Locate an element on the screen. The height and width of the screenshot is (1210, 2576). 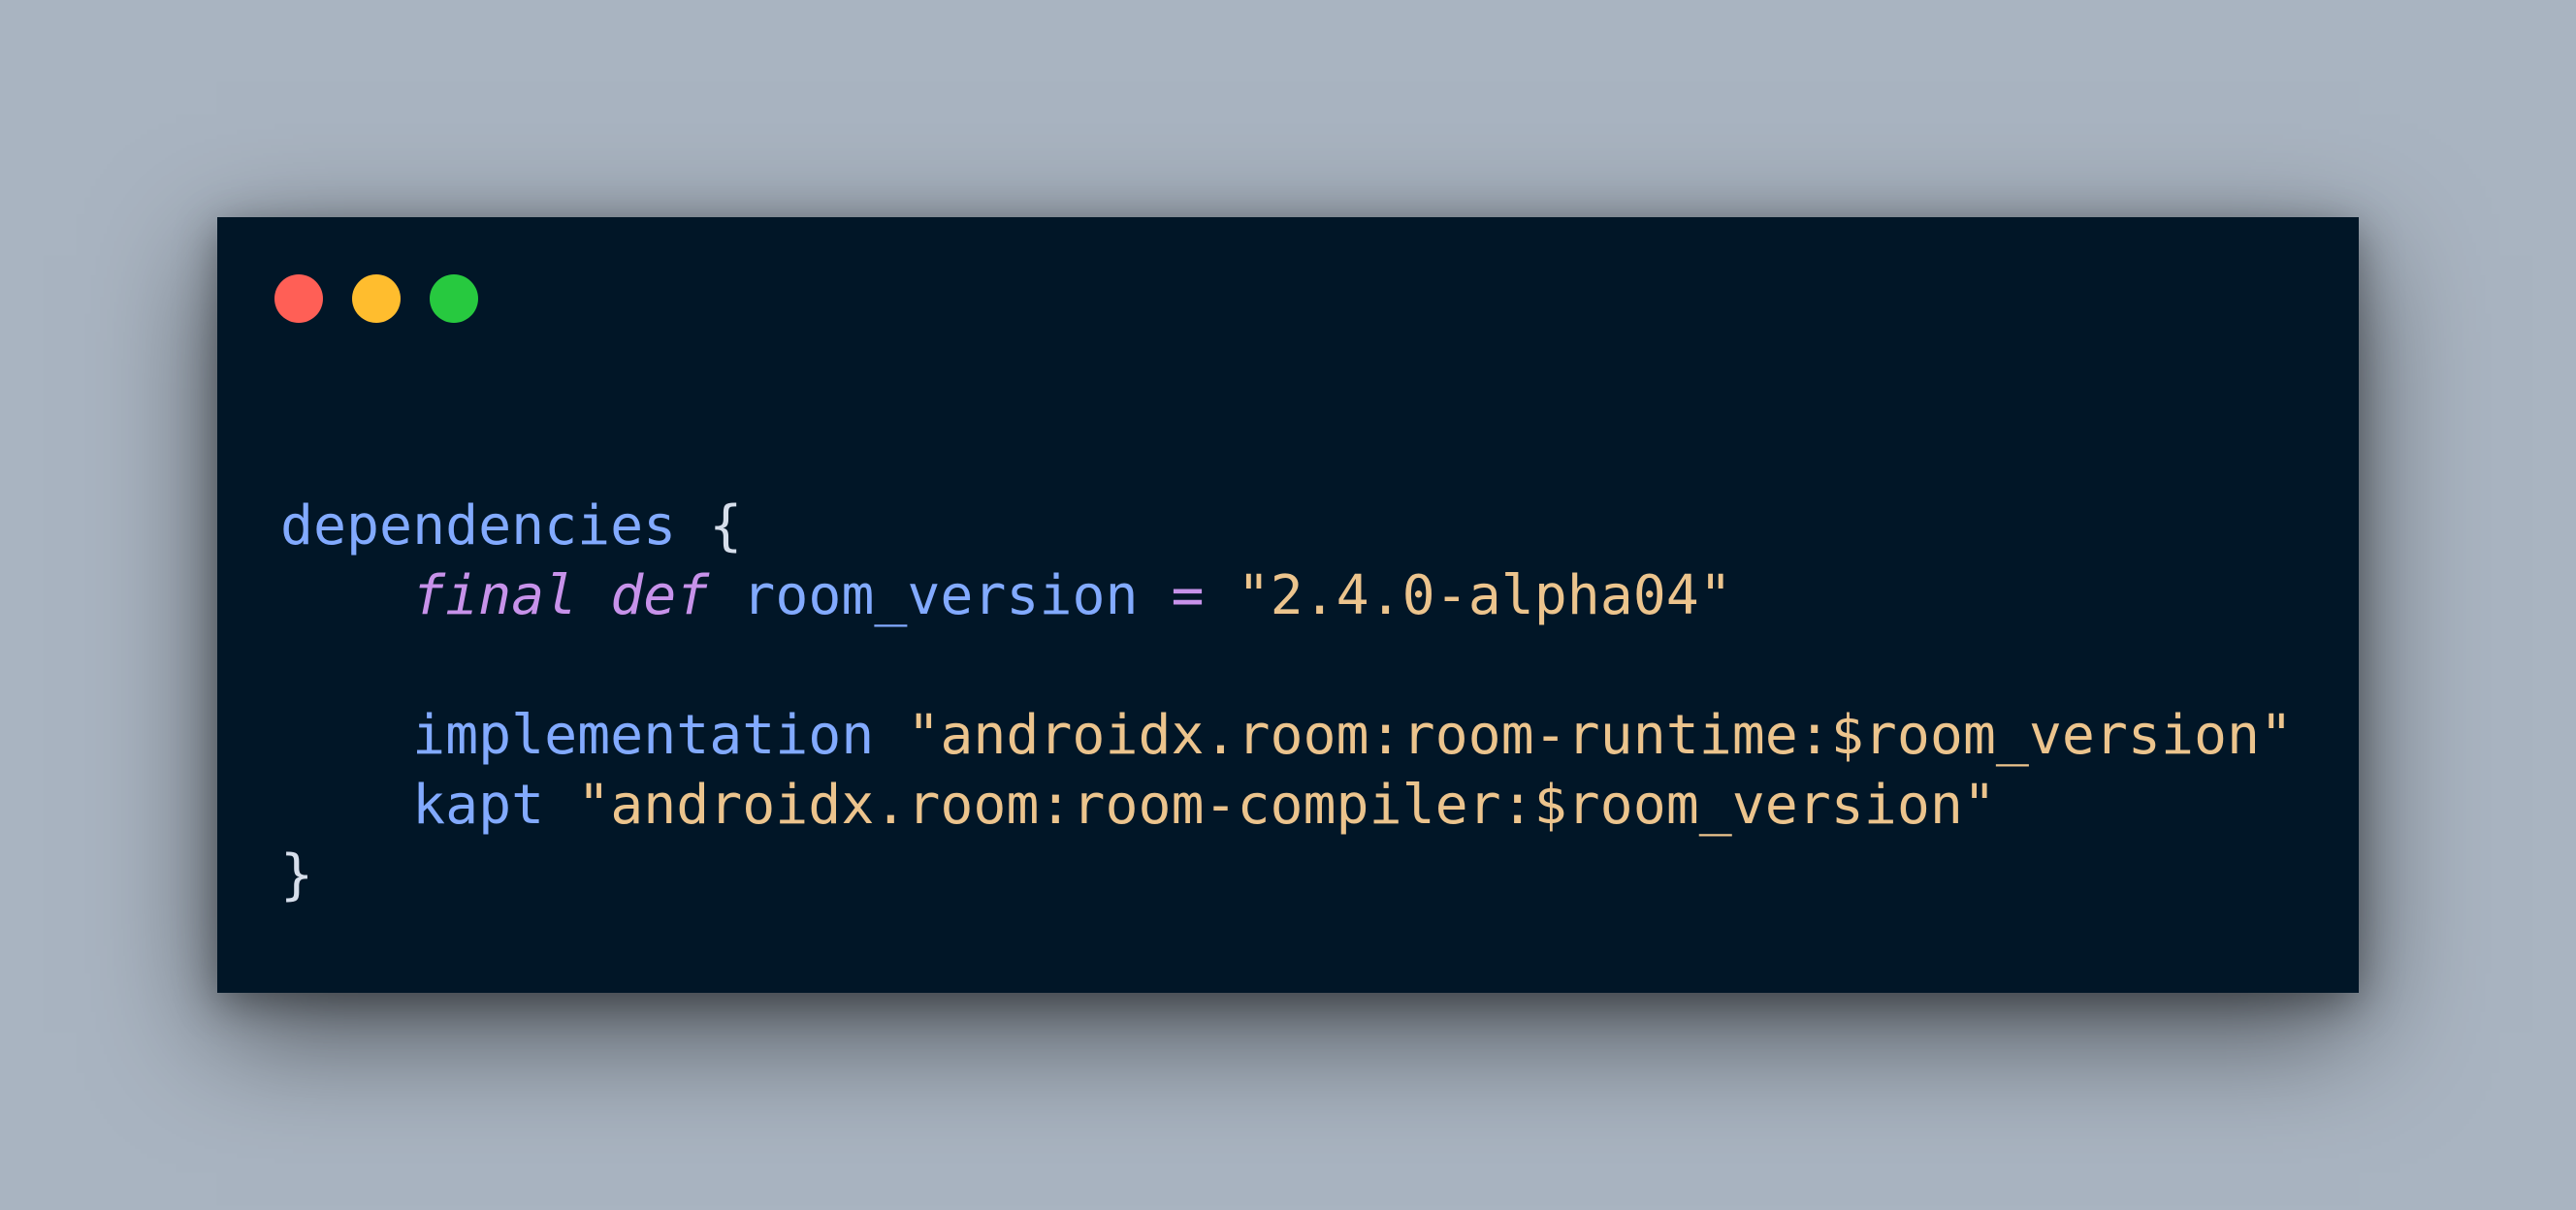
block-name: dependencies is located at coordinates (478, 525).